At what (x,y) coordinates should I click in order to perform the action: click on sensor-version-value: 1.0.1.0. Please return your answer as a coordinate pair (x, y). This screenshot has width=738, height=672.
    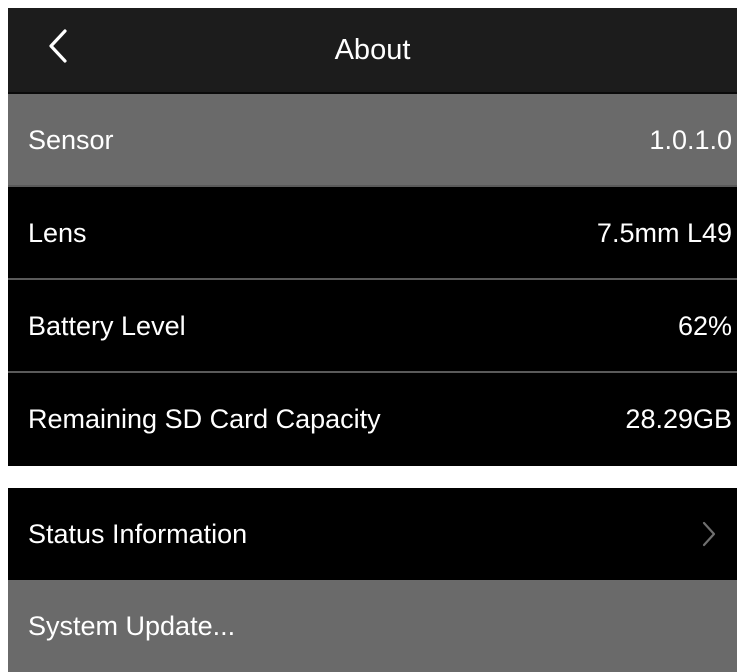
    Looking at the image, I should click on (690, 140).